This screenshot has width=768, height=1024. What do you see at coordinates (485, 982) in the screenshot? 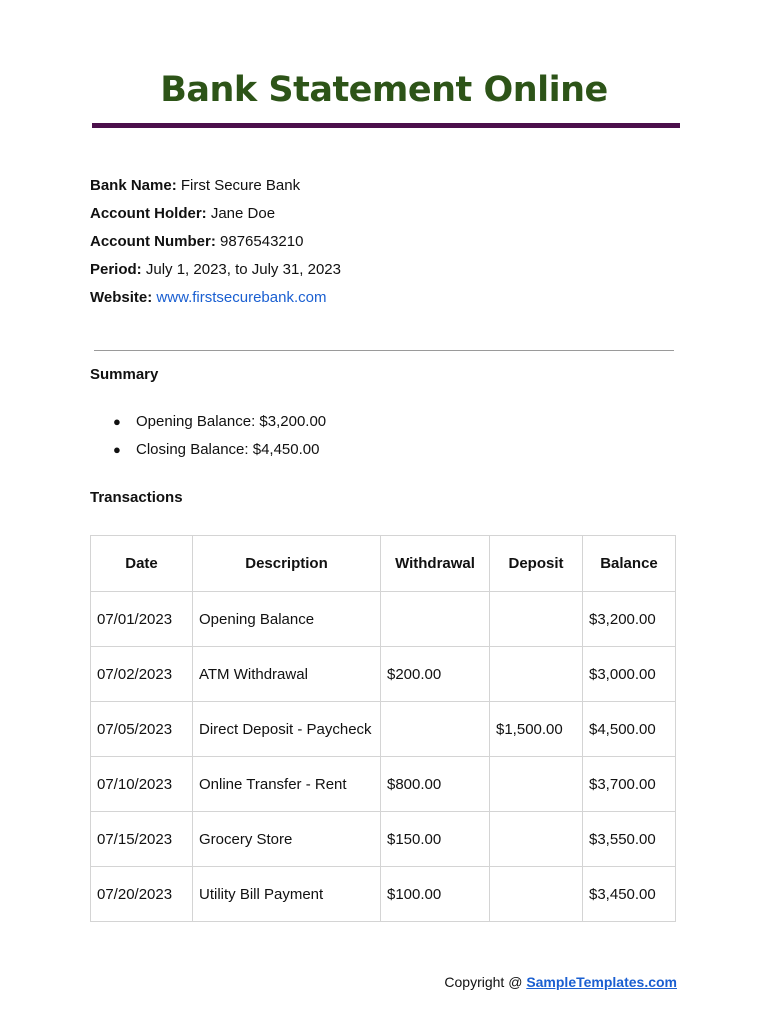
I see `copyright-text: Copyright @` at bounding box center [485, 982].